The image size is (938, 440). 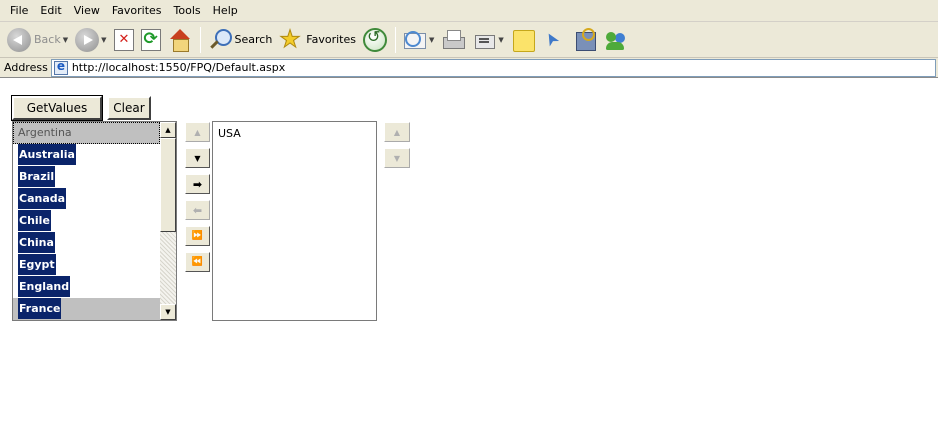 I want to click on note-icon, so click(x=523, y=40).